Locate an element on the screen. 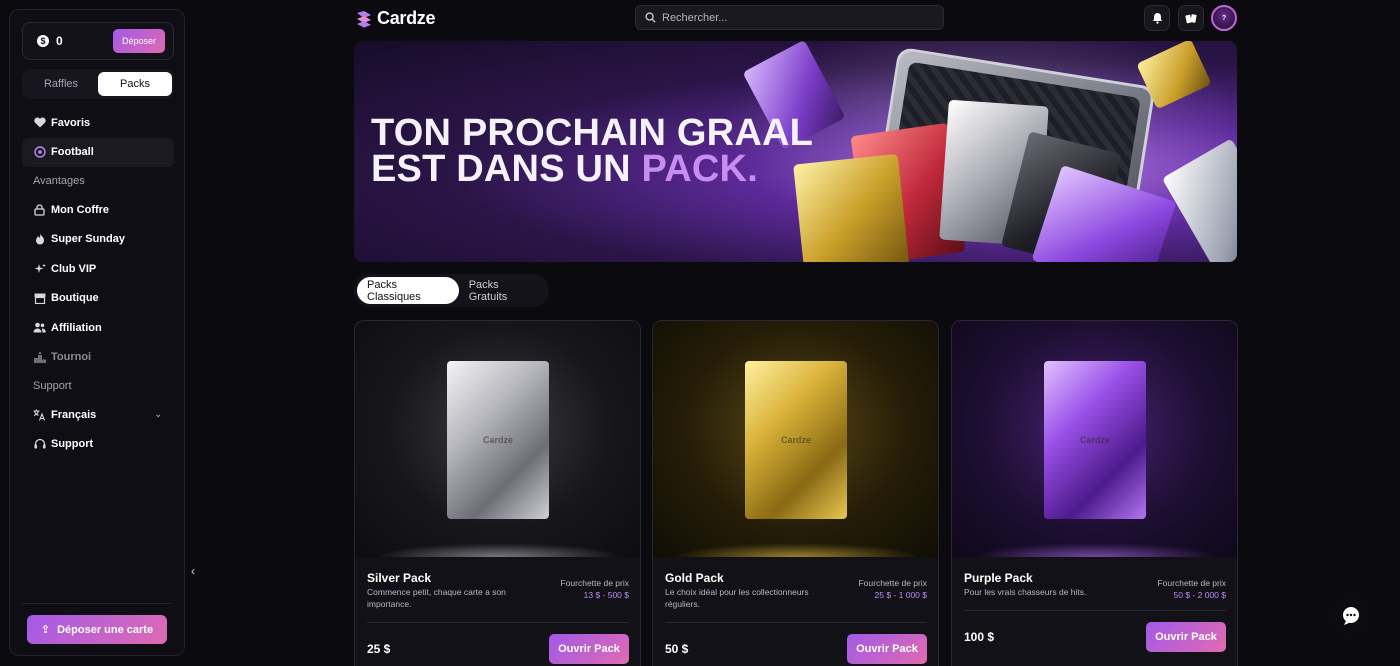  sidebar-item-label: Super Sunday is located at coordinates (88, 239).